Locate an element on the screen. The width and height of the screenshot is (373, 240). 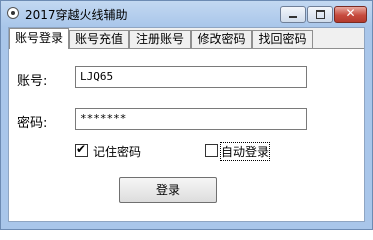
tab-account-recharge: 账号充值 is located at coordinates (99, 39).